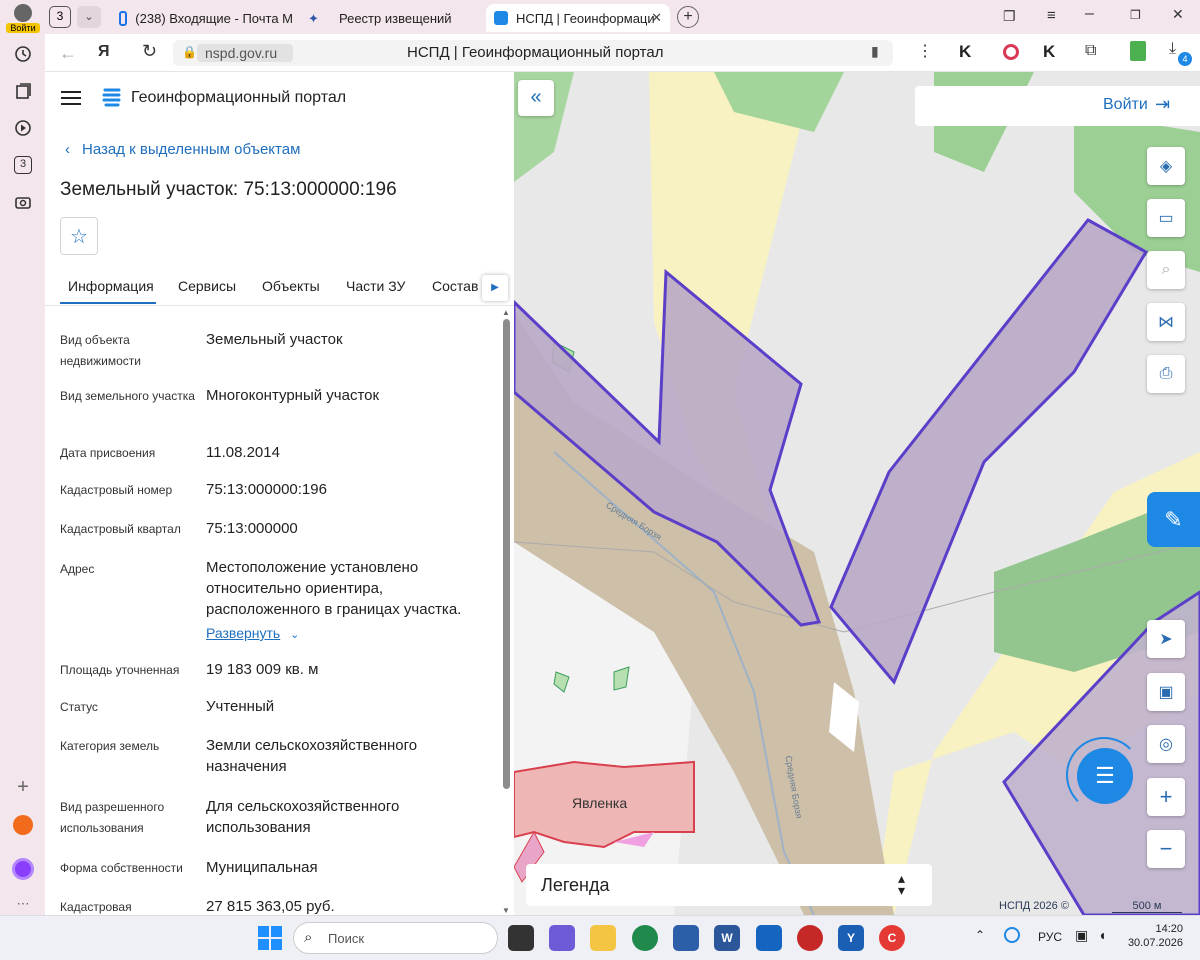  What do you see at coordinates (562, 938) in the screenshot?
I see `copilot-icon` at bounding box center [562, 938].